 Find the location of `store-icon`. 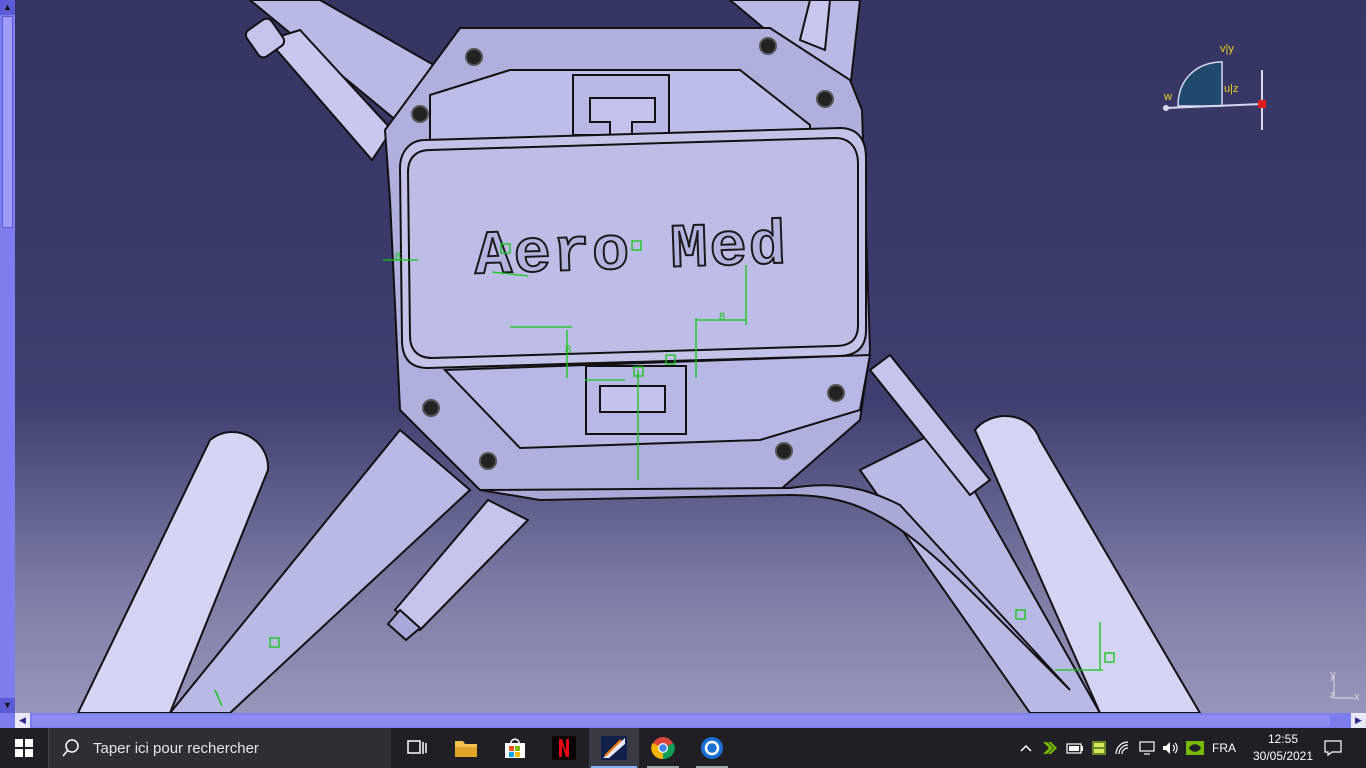

store-icon is located at coordinates (515, 748).